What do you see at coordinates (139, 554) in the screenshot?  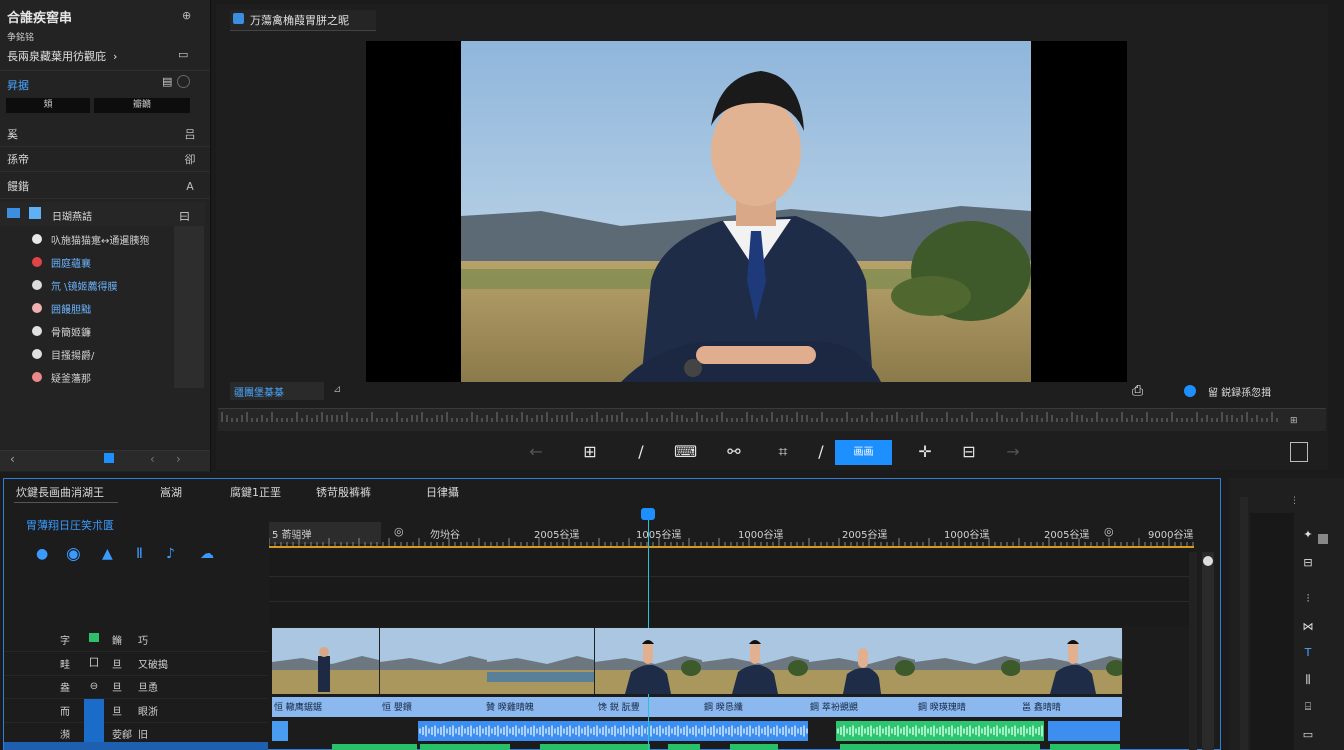 I see `tool-text-icon: Ⅱ` at bounding box center [139, 554].